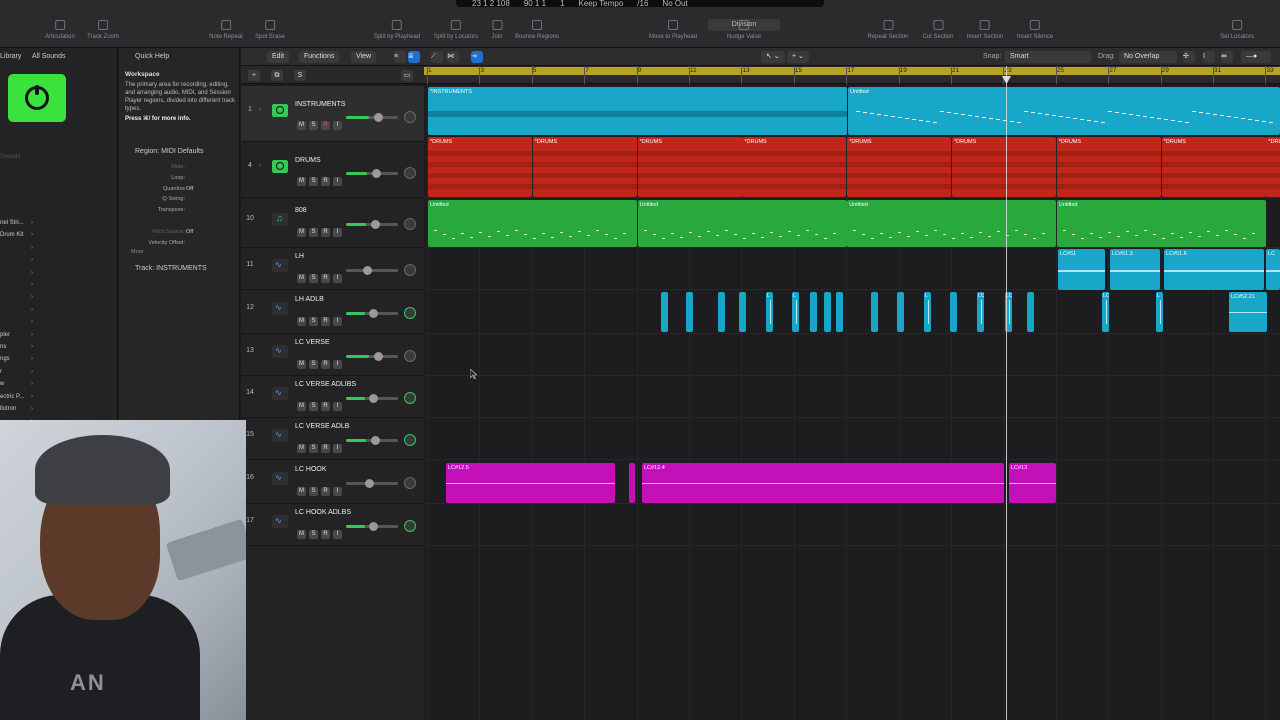  I want to click on track-header-drums: 4 › DRUMS M S R I, so click(332, 170).